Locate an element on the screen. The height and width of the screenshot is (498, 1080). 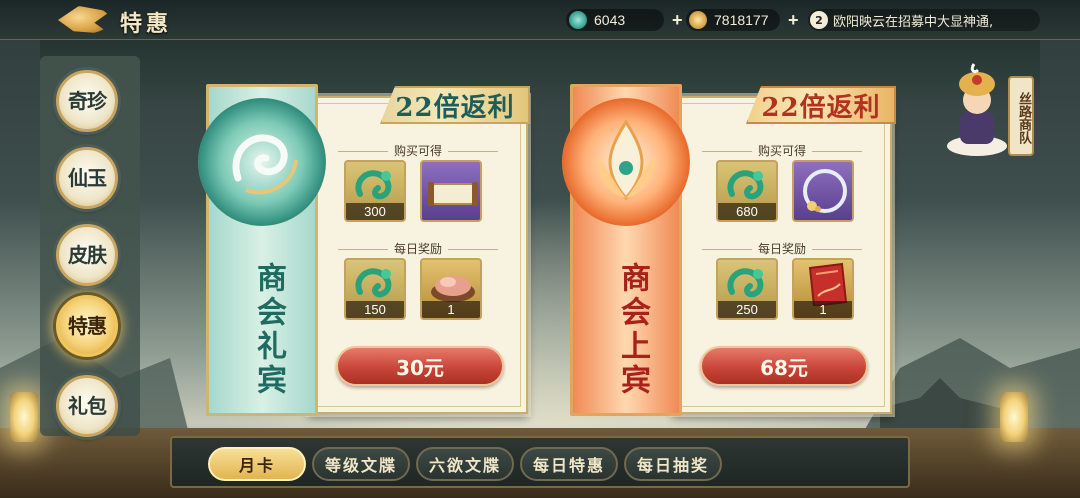
nav-libao: 礼包 is located at coordinates (87, 406).